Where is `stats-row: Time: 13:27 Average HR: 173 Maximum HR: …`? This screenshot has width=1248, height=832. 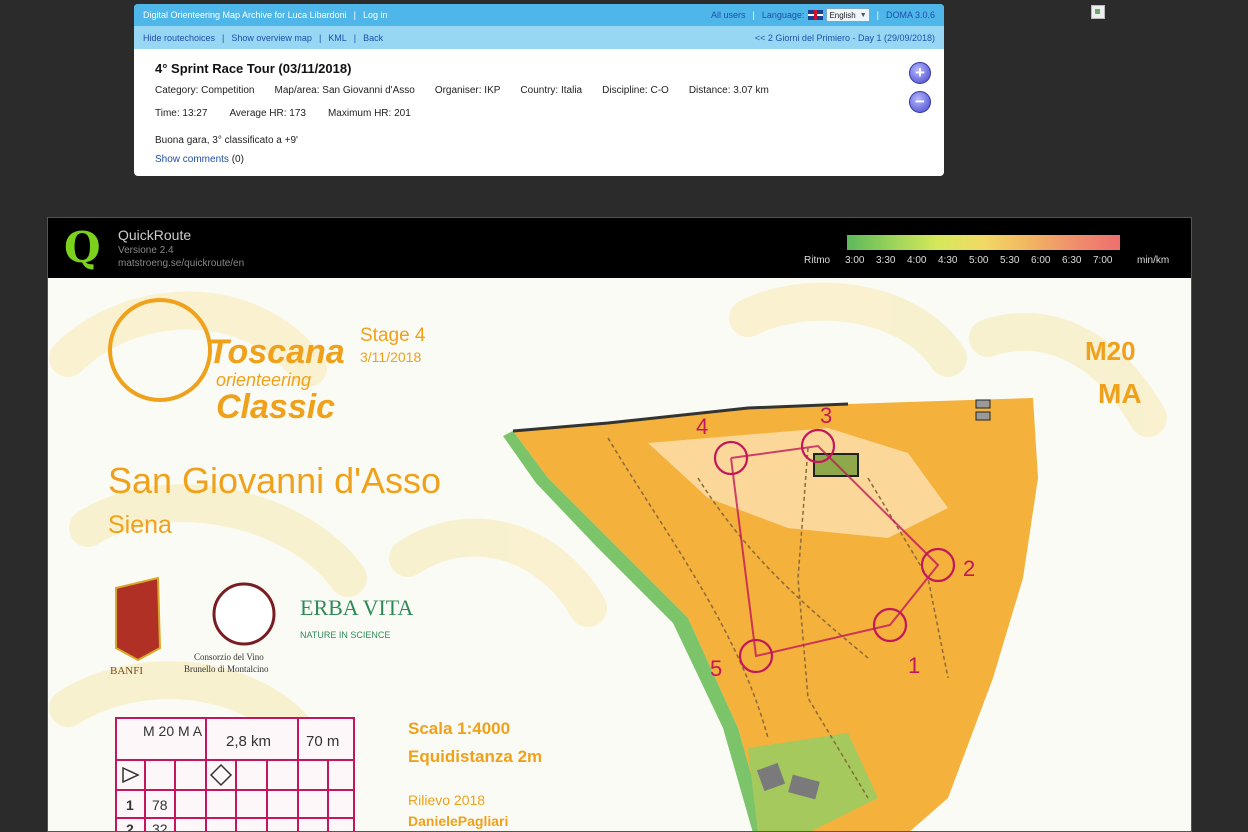
stats-row: Time: 13:27 Average HR: 173 Maximum HR: … is located at coordinates (539, 113).